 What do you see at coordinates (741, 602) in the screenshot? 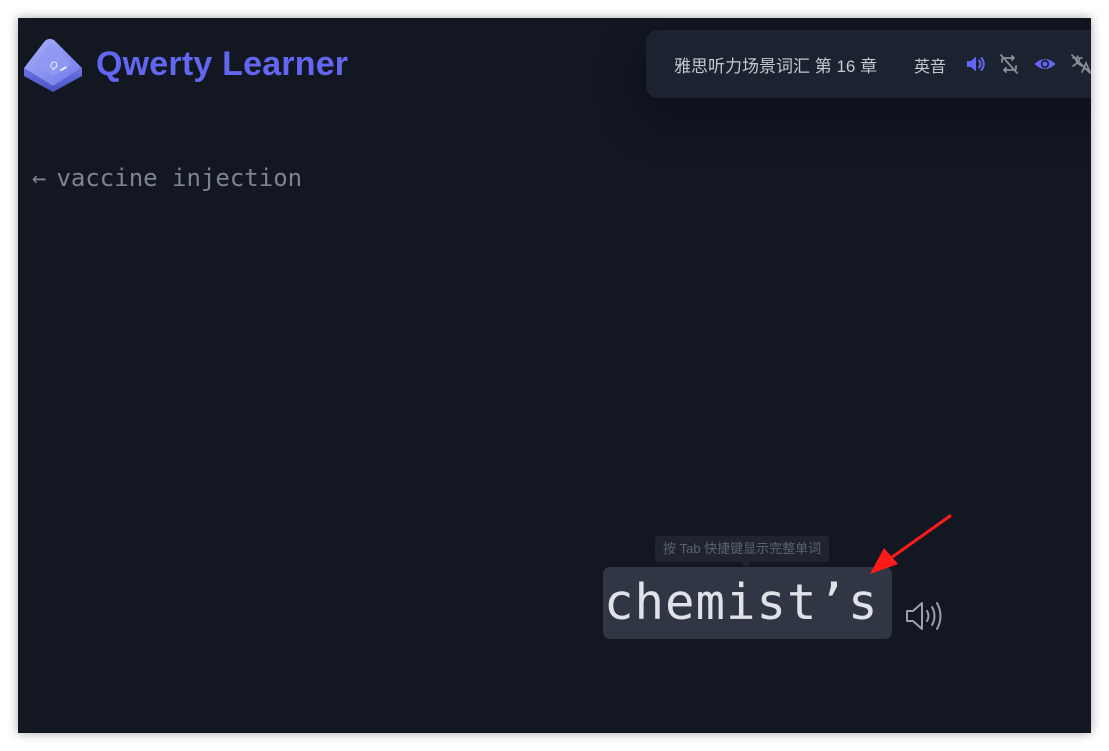
I see `current-word: chemist’s` at bounding box center [741, 602].